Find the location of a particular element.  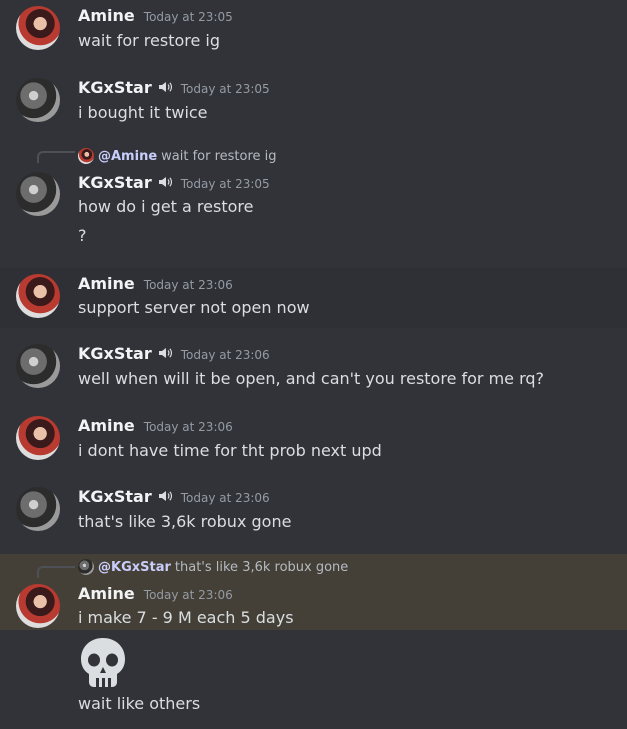

message-text: wait like others is located at coordinates (139, 703).